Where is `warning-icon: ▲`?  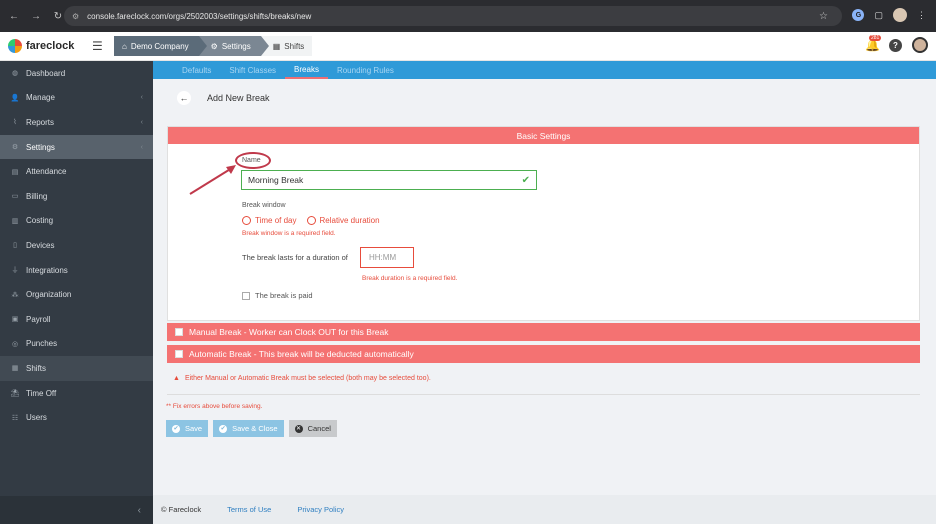
warning-icon: ▲ is located at coordinates (176, 378).